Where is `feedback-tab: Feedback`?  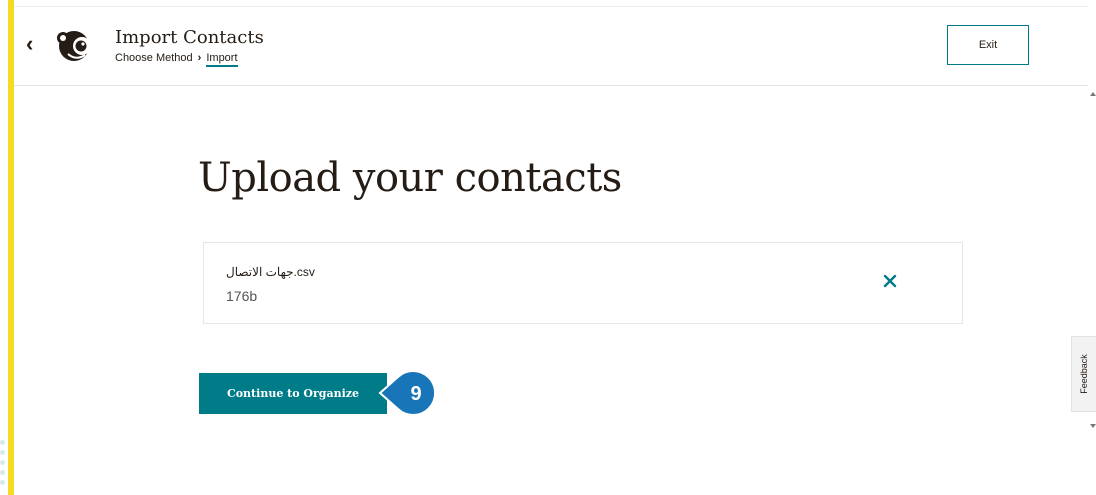
feedback-tab: Feedback is located at coordinates (1083, 374).